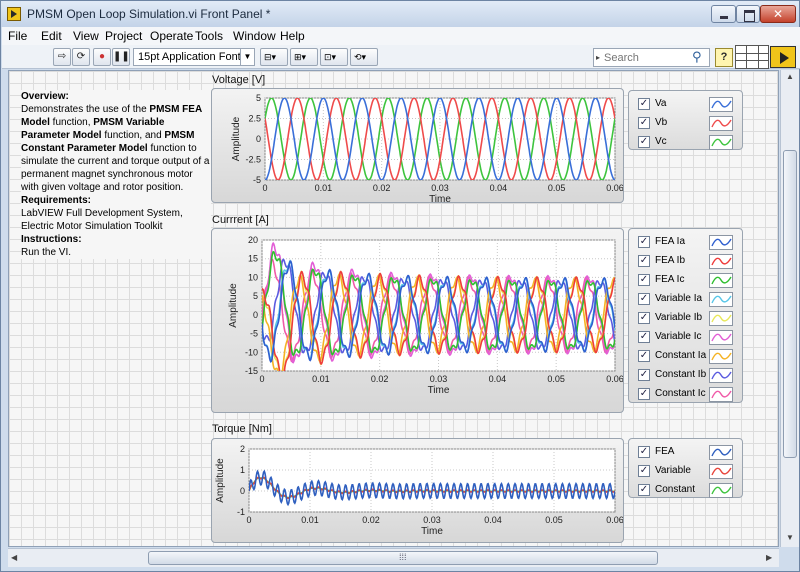  Describe the element at coordinates (86, 36) in the screenshot. I see `menu-view: View` at that location.